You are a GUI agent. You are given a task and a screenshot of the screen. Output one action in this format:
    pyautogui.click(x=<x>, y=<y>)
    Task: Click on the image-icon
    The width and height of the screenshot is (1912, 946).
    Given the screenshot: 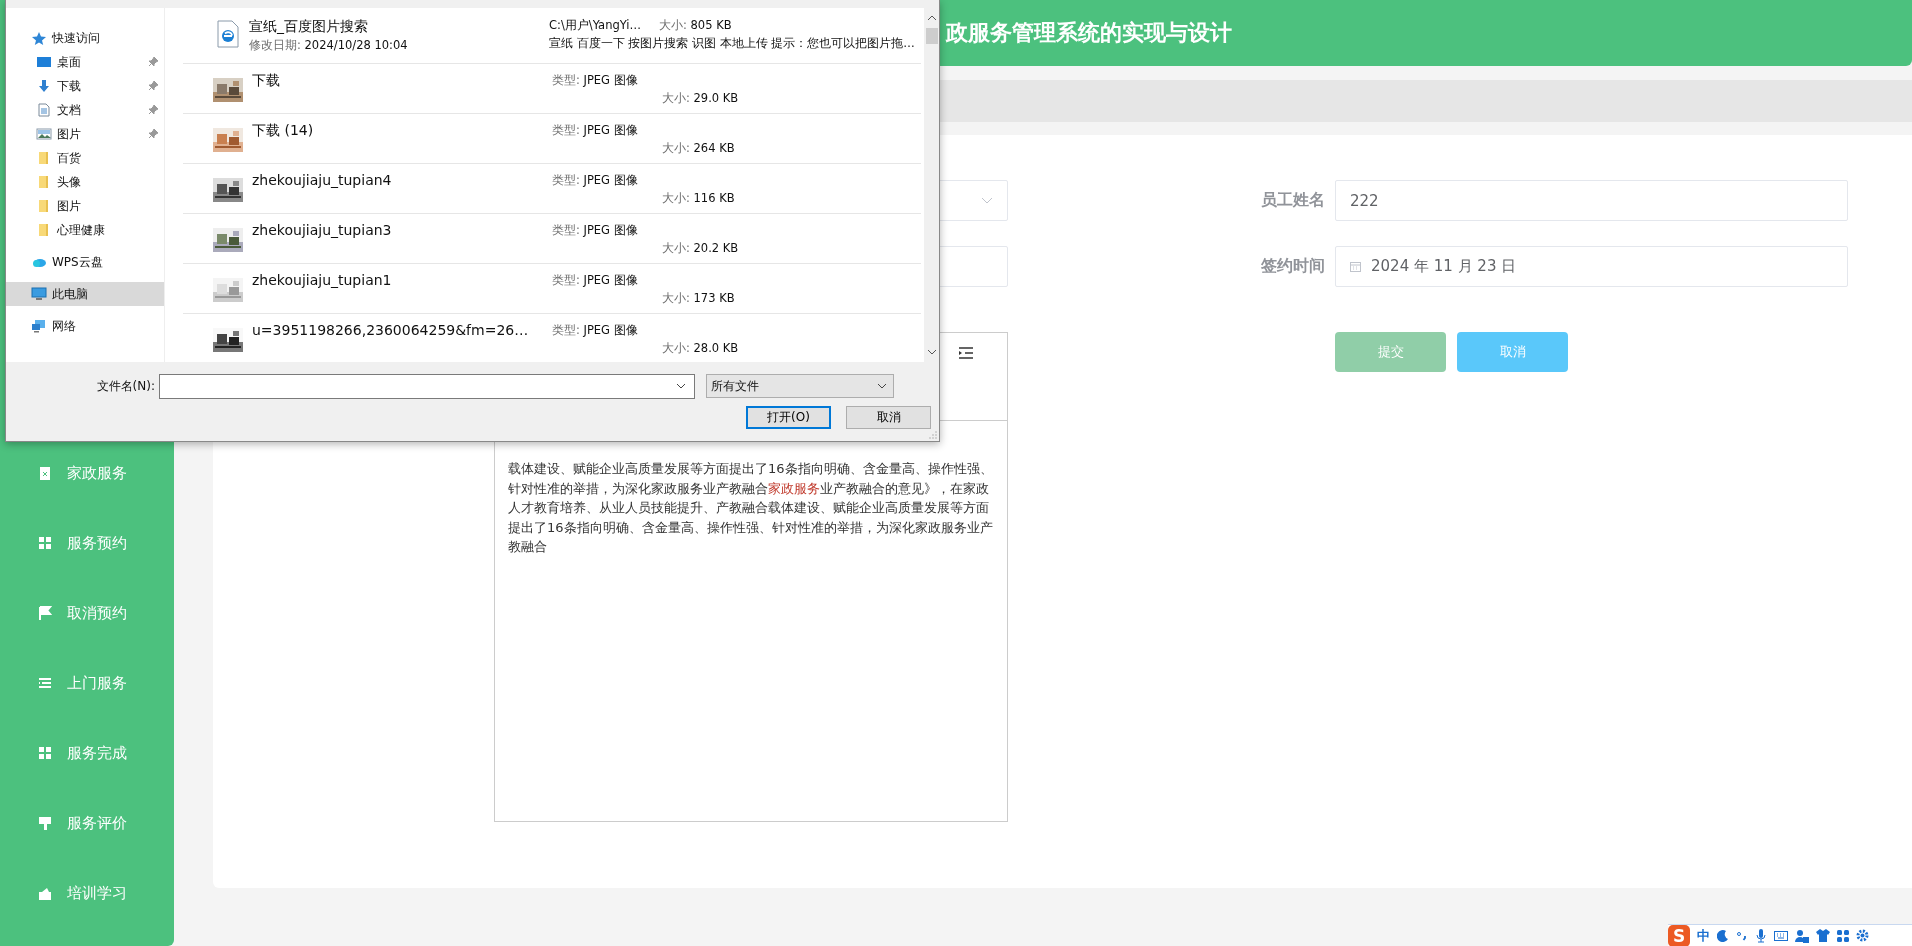 What is the action you would take?
    pyautogui.click(x=44, y=134)
    